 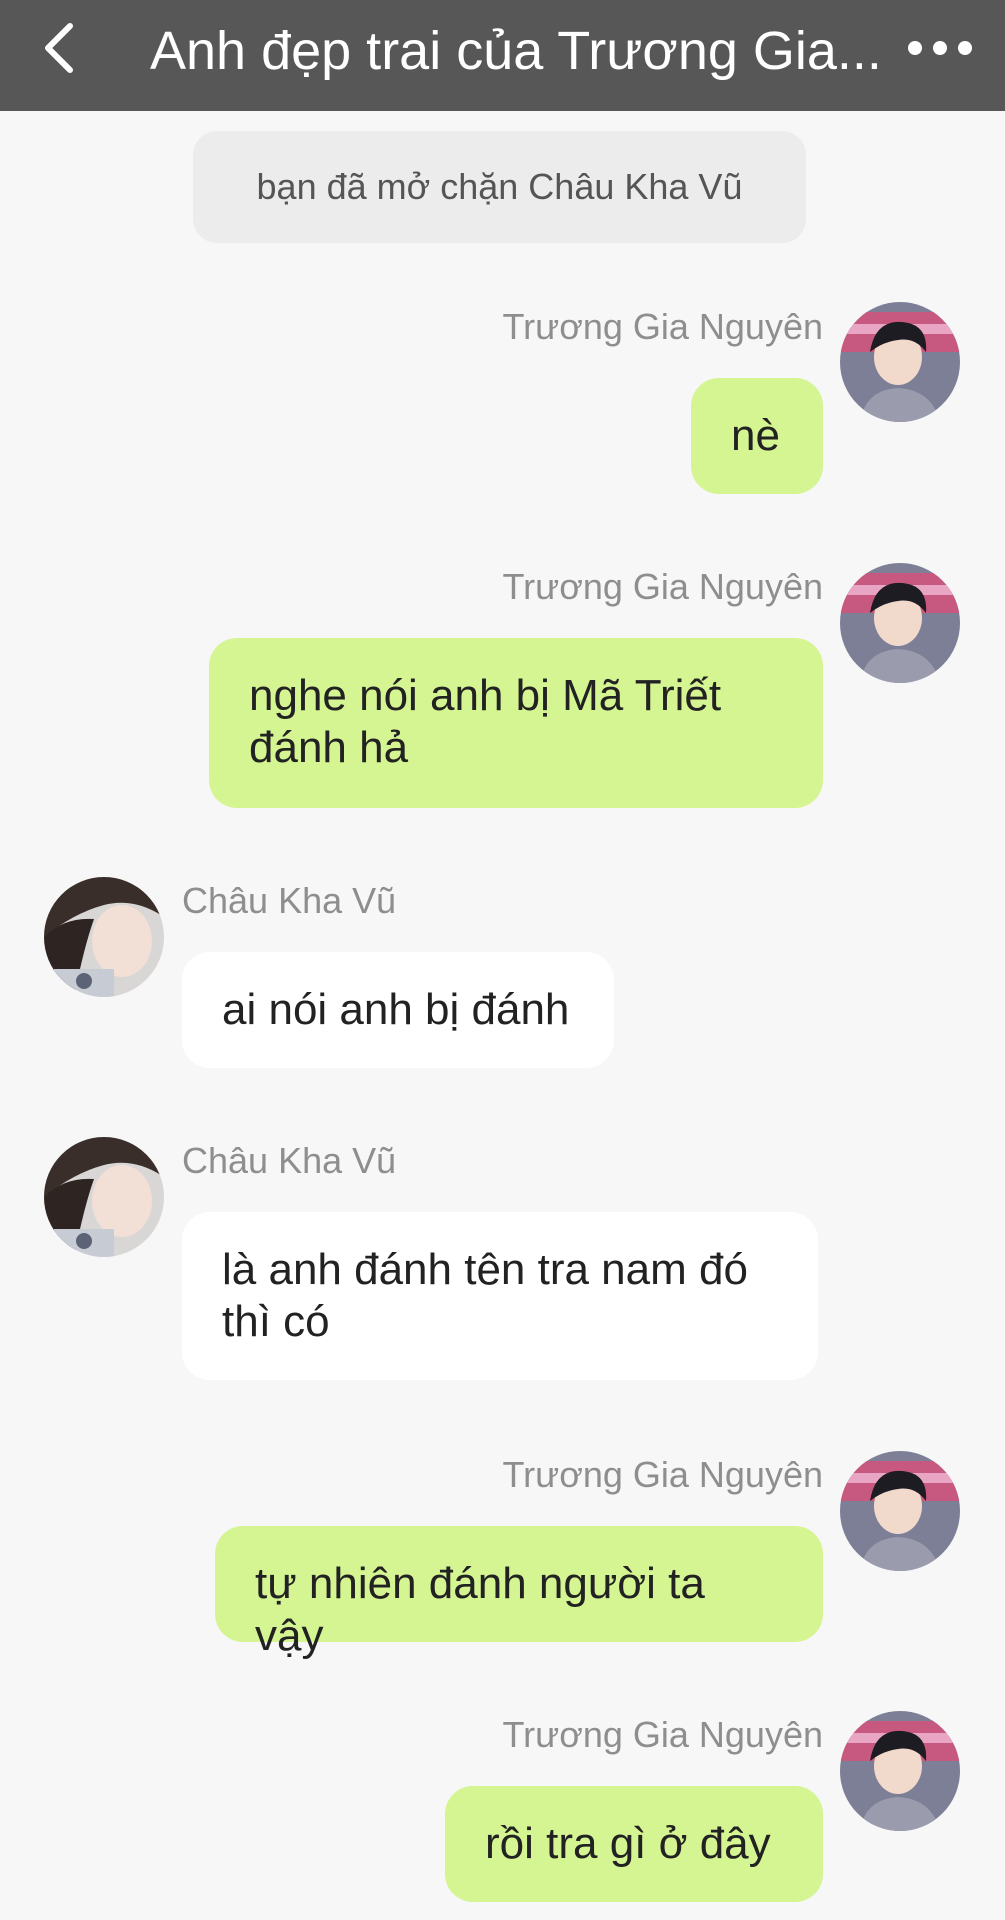 What do you see at coordinates (499, 187) in the screenshot?
I see `system-notice: bạn đã mở chặn Châu Kha Vũ` at bounding box center [499, 187].